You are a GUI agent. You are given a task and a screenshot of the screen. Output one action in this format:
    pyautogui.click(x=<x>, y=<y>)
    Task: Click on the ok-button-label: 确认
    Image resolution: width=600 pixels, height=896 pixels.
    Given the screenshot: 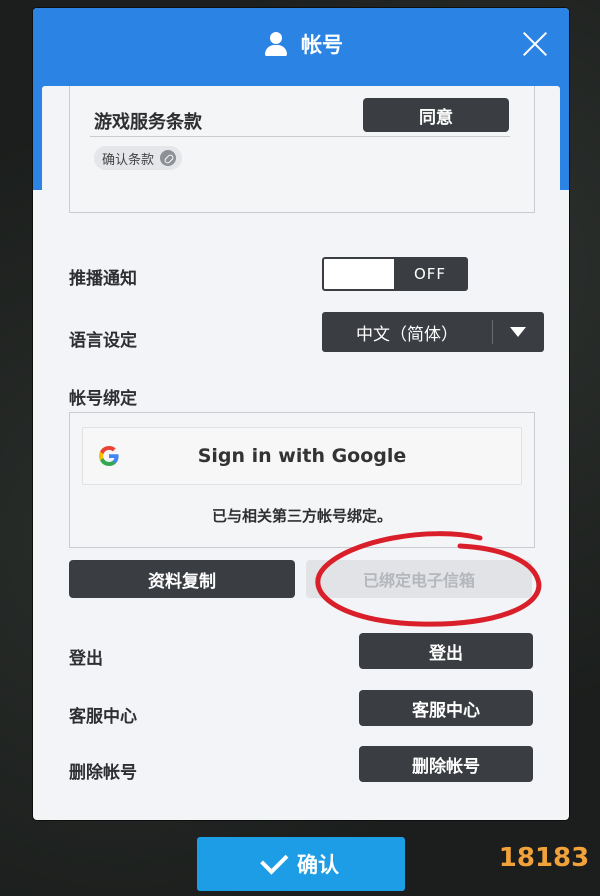 What is the action you would take?
    pyautogui.click(x=318, y=865)
    